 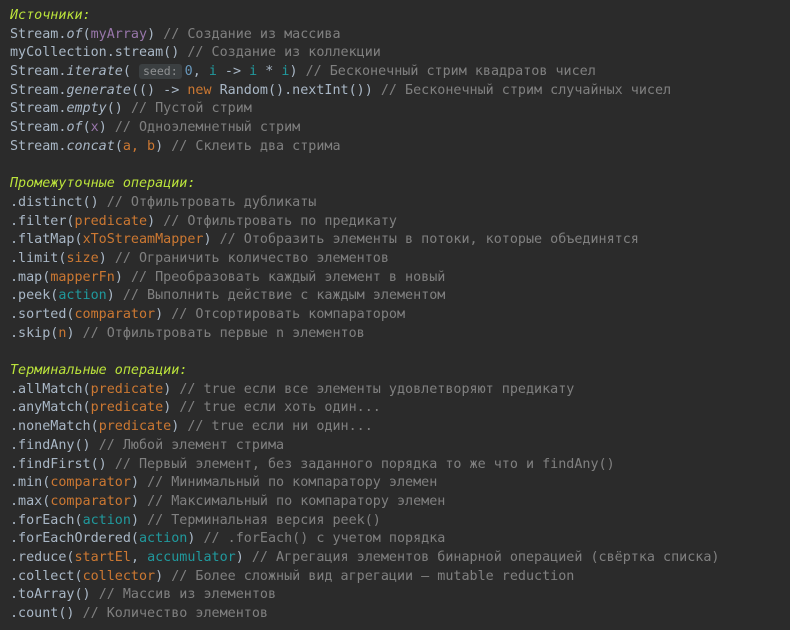 What do you see at coordinates (46, 240) in the screenshot?
I see `code-text: .flatMap(` at bounding box center [46, 240].